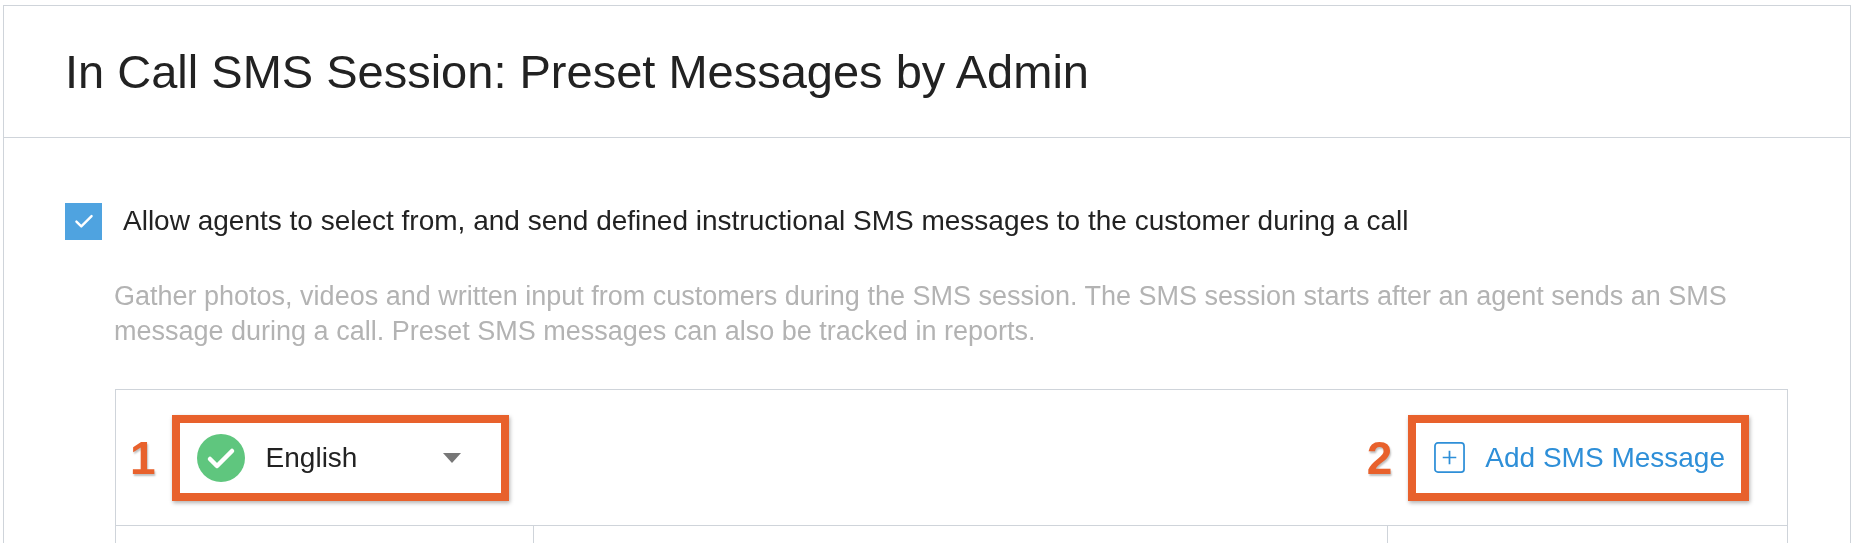  Describe the element at coordinates (1450, 457) in the screenshot. I see `plus-icon` at that location.